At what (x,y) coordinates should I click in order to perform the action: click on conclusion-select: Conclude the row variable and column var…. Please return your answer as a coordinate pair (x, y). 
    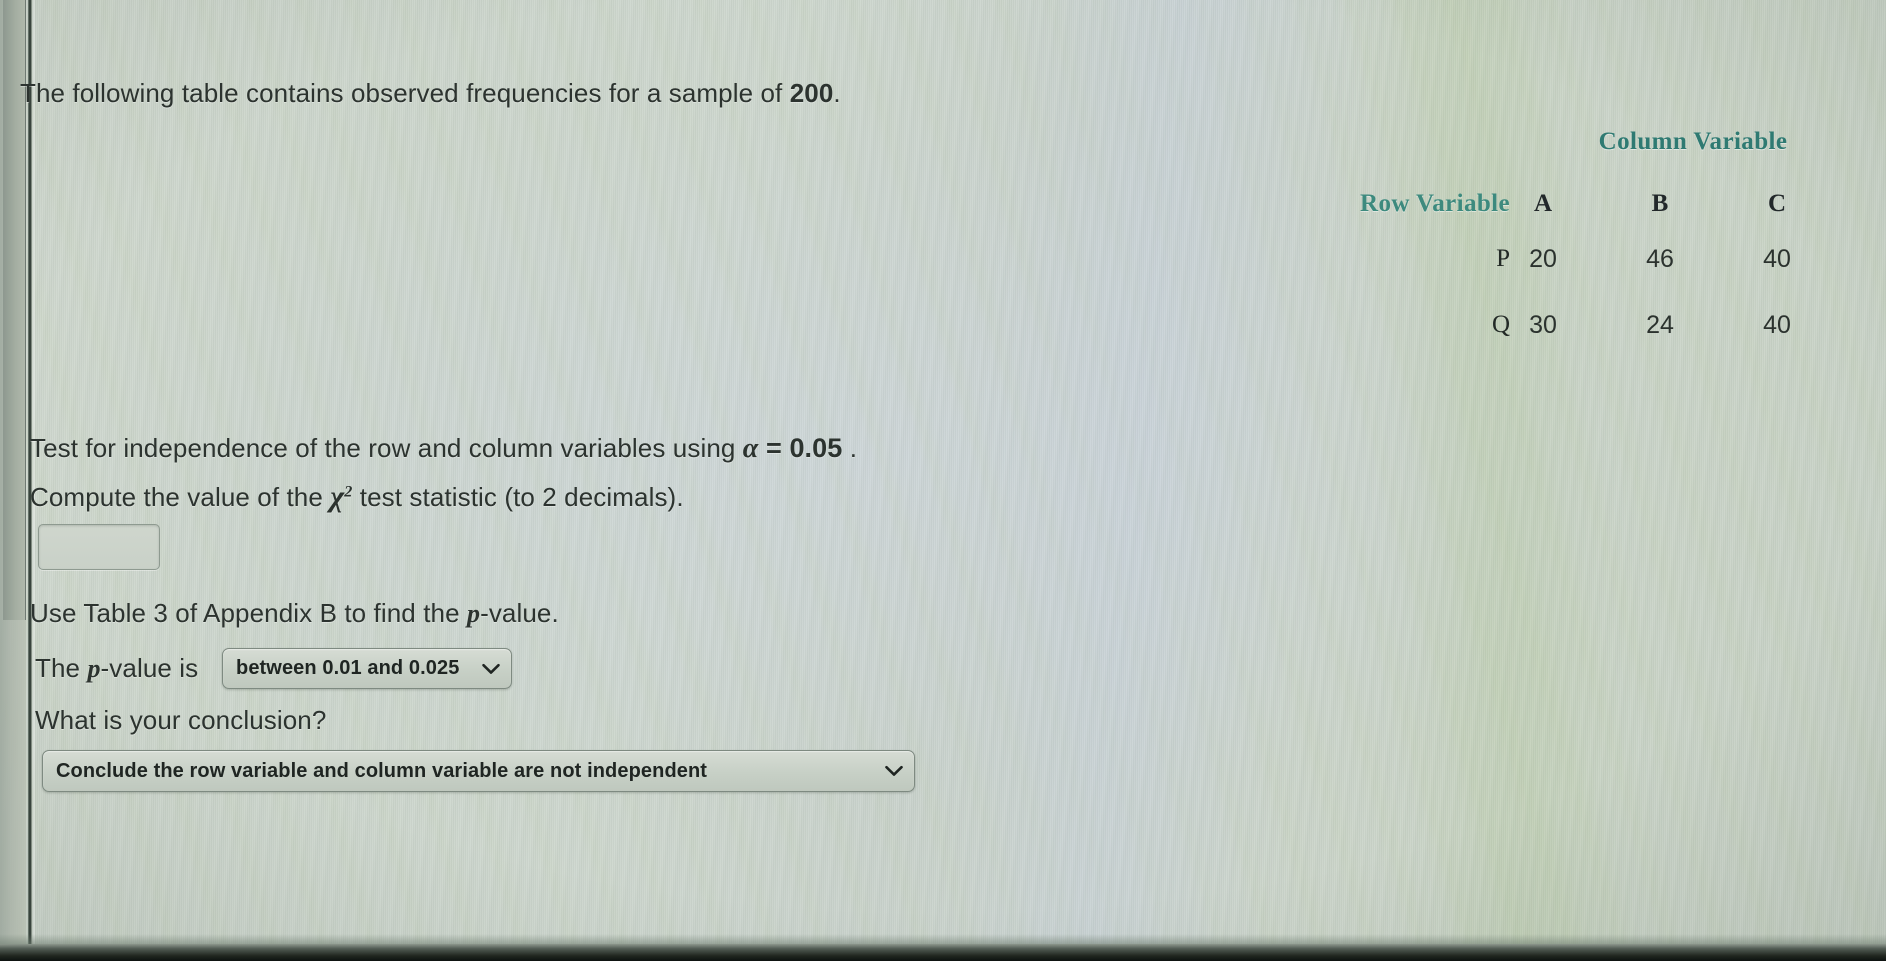
    Looking at the image, I should click on (478, 771).